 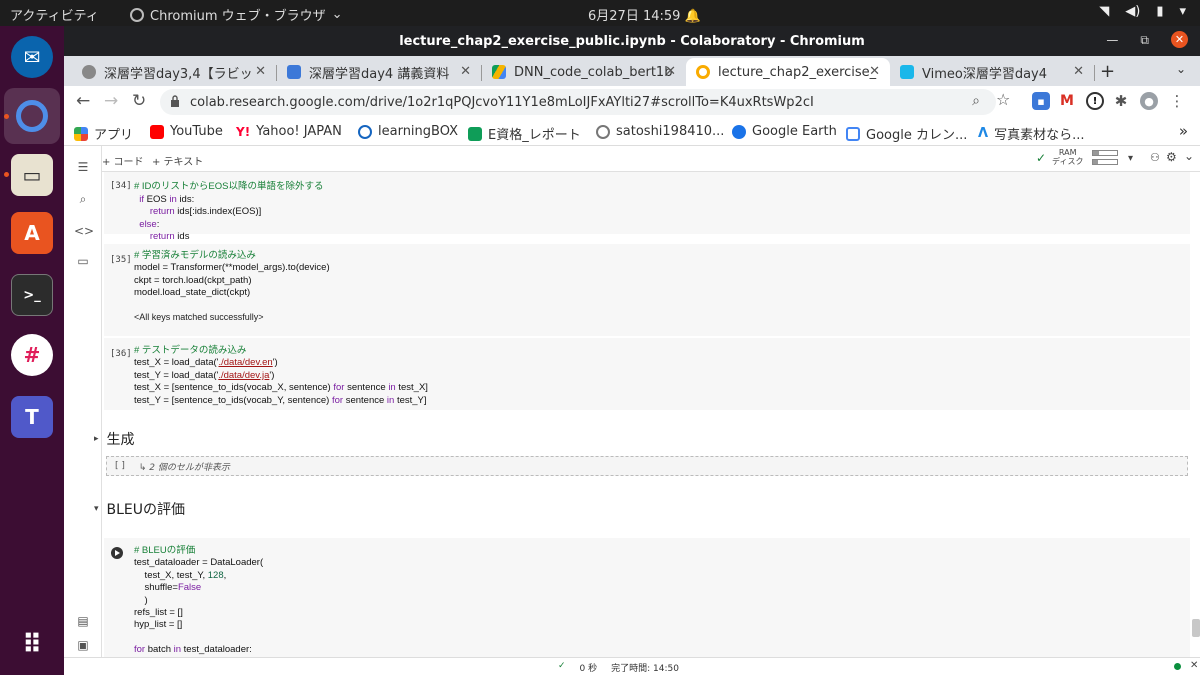 I want to click on resource-monitor: RAM ディスク, so click(x=1067, y=157).